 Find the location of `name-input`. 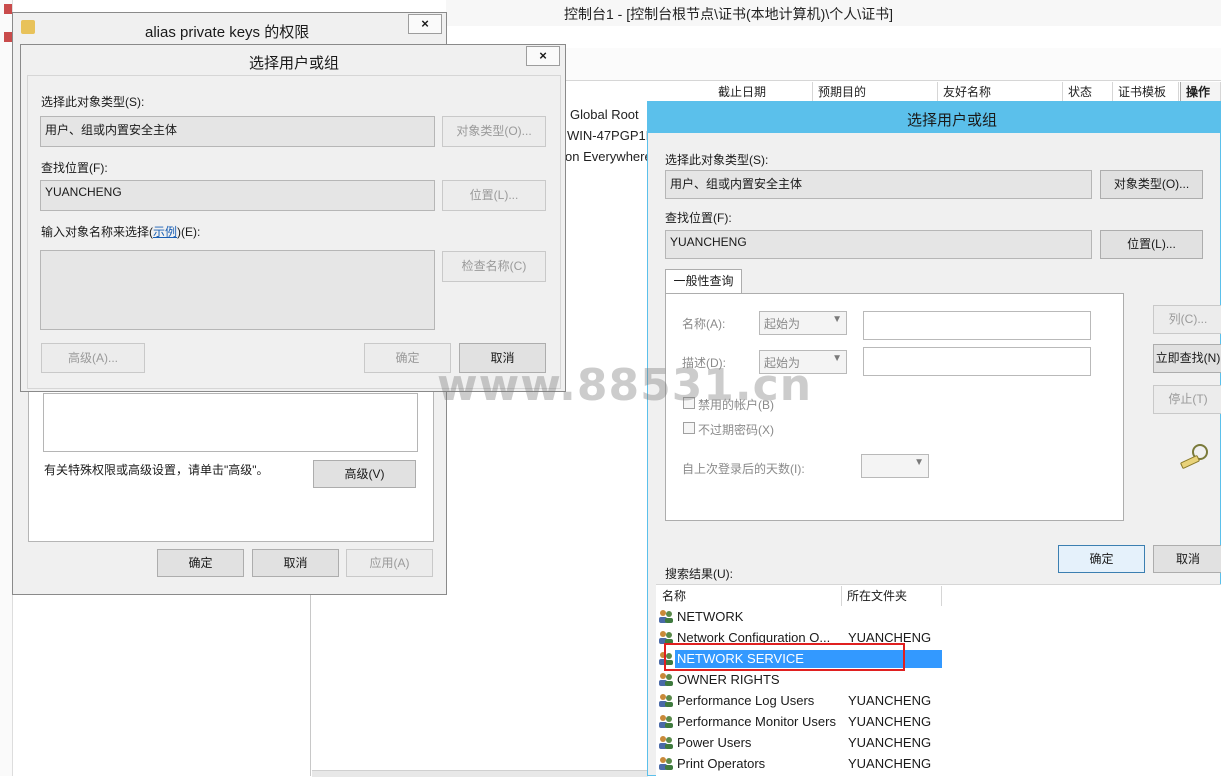

name-input is located at coordinates (977, 325).